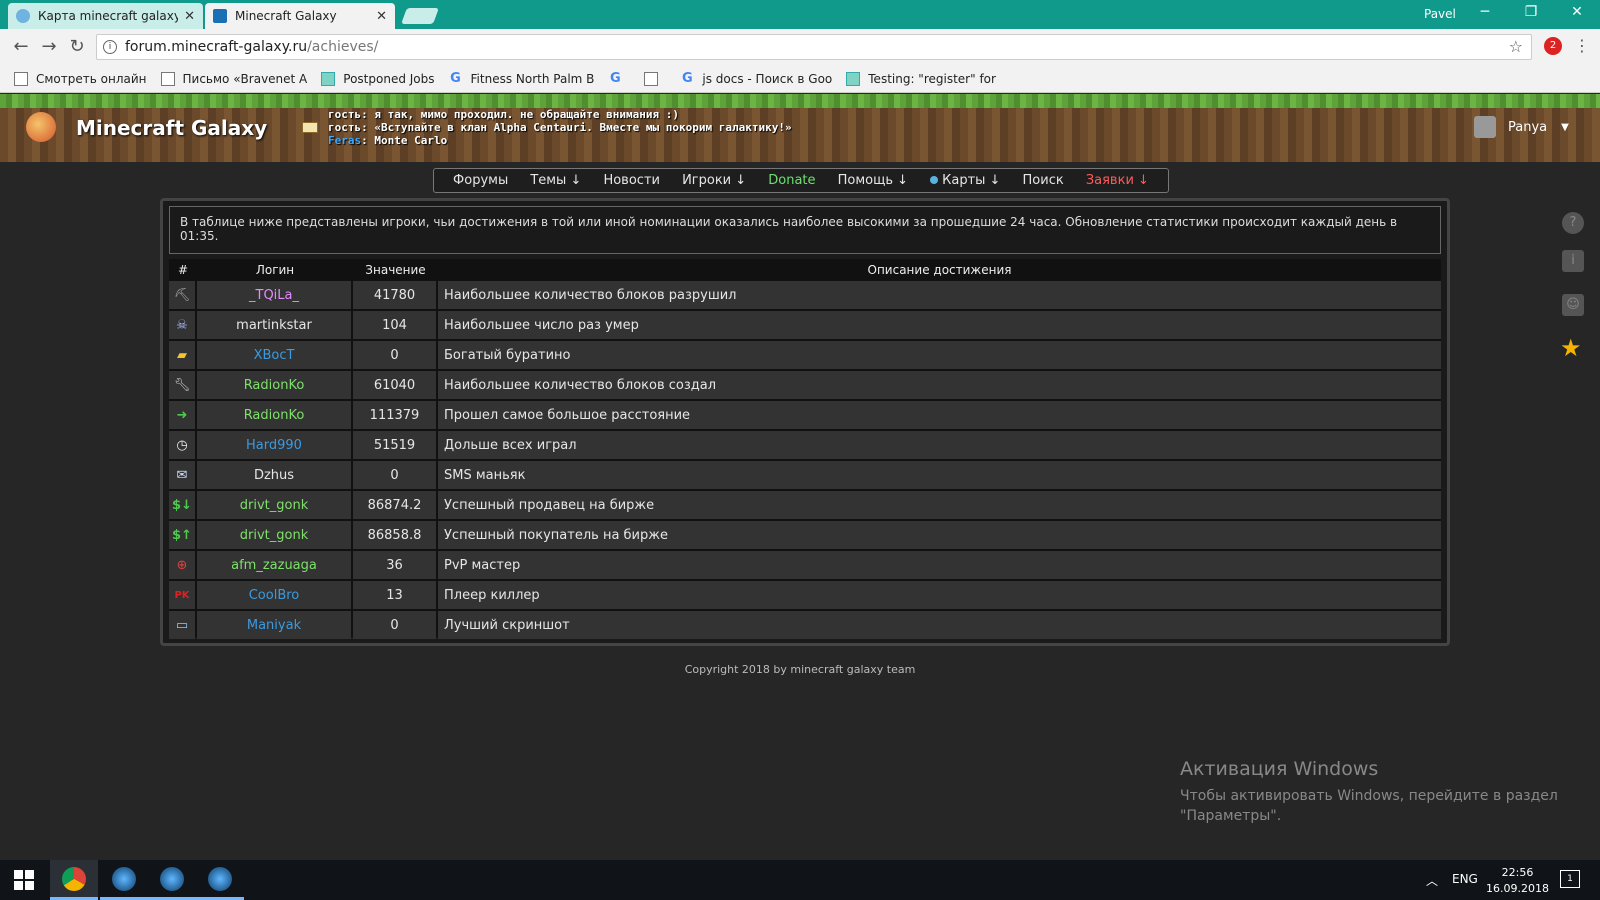 This screenshot has height=900, width=1600. I want to click on window-user: Pavel, so click(1440, 14).